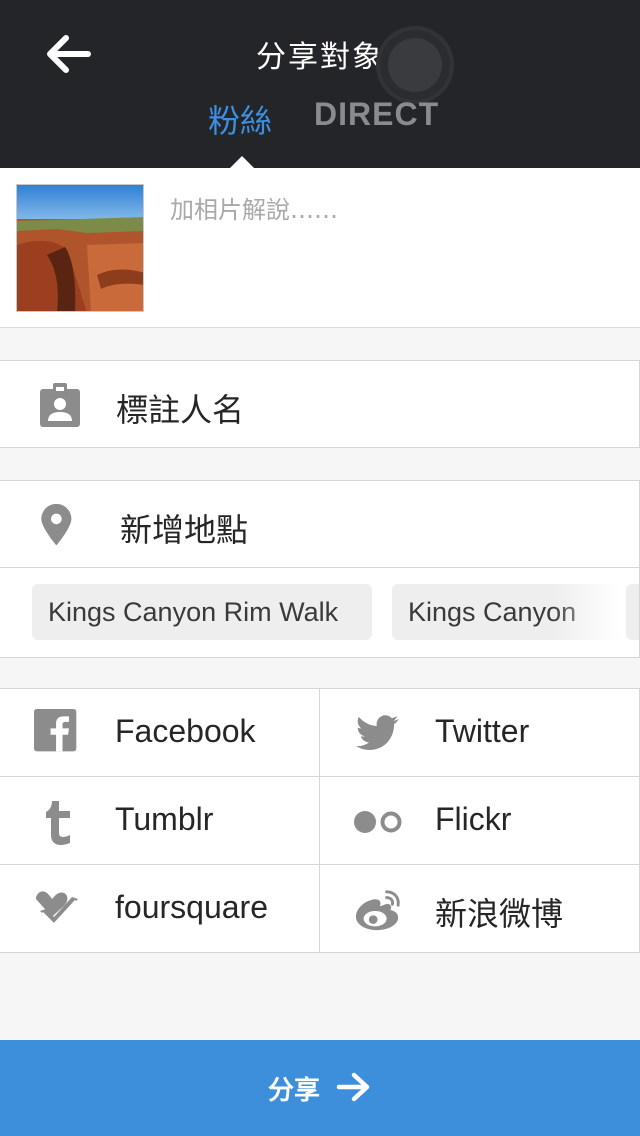 Image resolution: width=640 pixels, height=1136 pixels. Describe the element at coordinates (499, 914) in the screenshot. I see `share-label: 新浪微博` at that location.